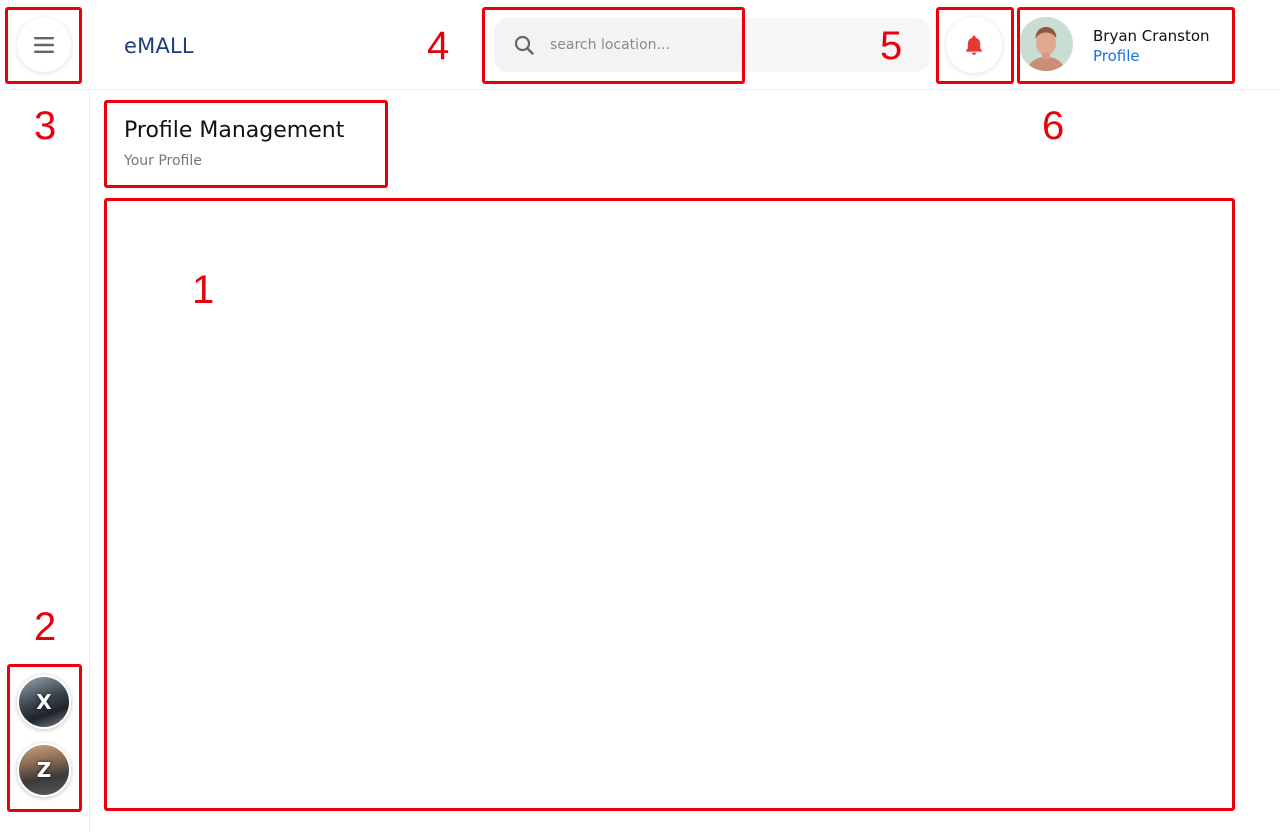 This screenshot has width=1280, height=832. Describe the element at coordinates (234, 130) in the screenshot. I see `page-title: Profile Management` at that location.